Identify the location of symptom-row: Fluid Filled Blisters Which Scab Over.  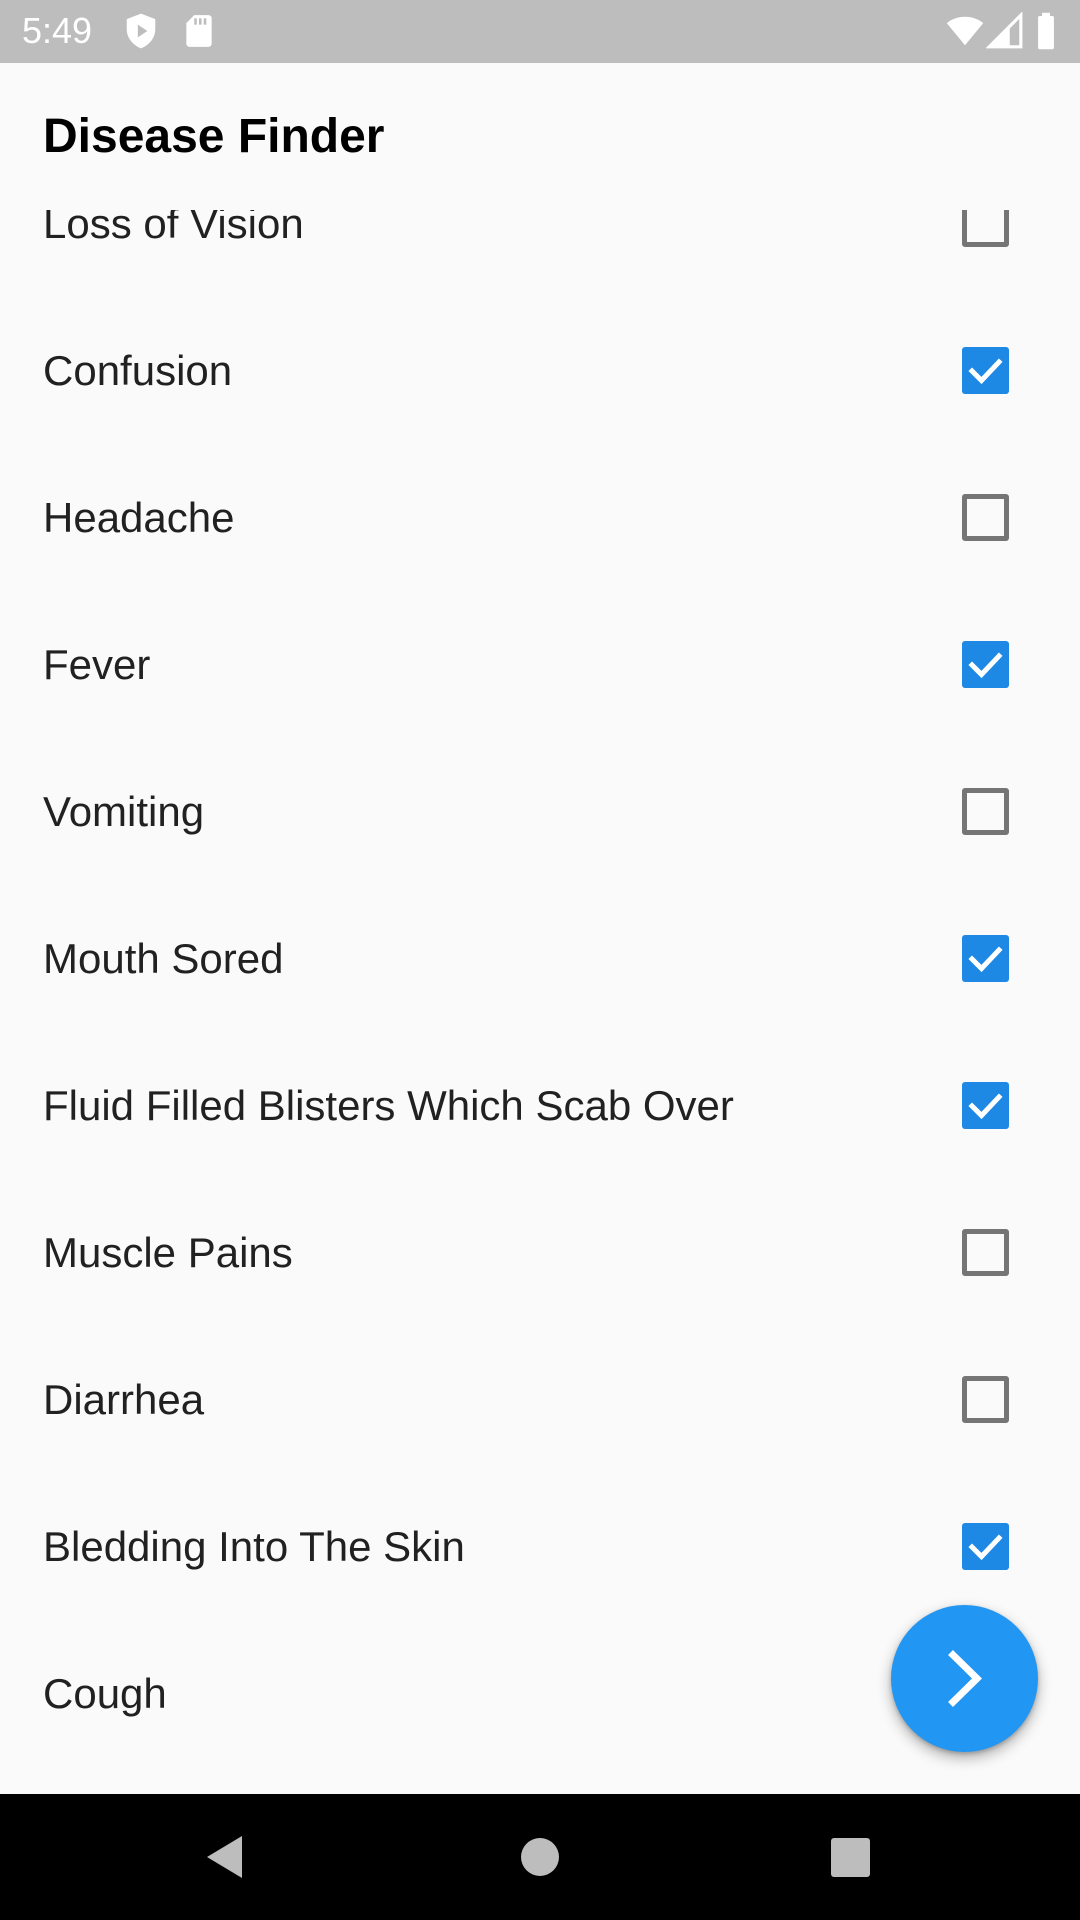
(540, 1105).